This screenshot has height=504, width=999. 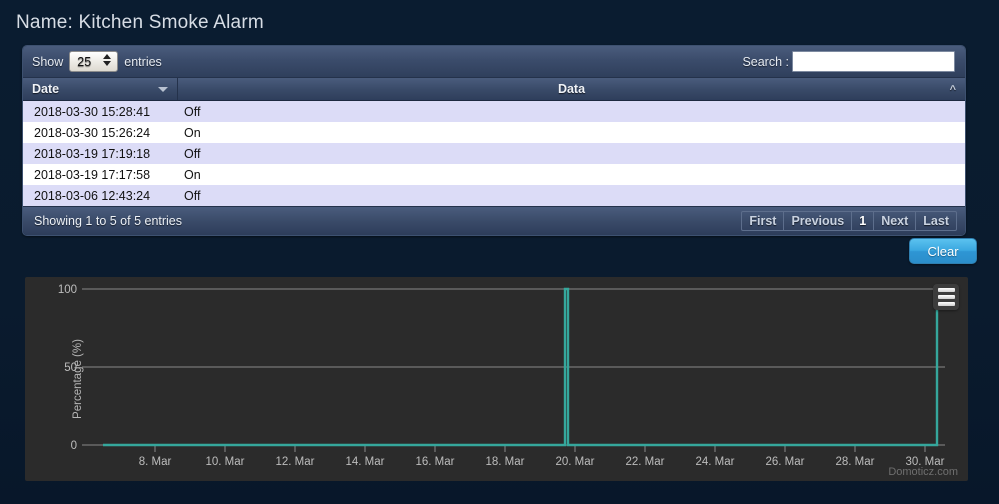 What do you see at coordinates (946, 297) in the screenshot?
I see `hamburger-menu-icon` at bounding box center [946, 297].